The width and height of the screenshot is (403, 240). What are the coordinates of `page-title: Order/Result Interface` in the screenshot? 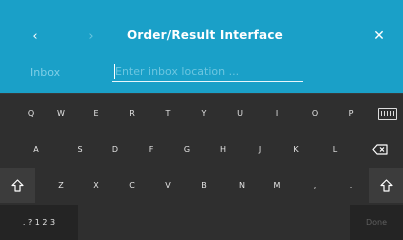 It's located at (204, 35).